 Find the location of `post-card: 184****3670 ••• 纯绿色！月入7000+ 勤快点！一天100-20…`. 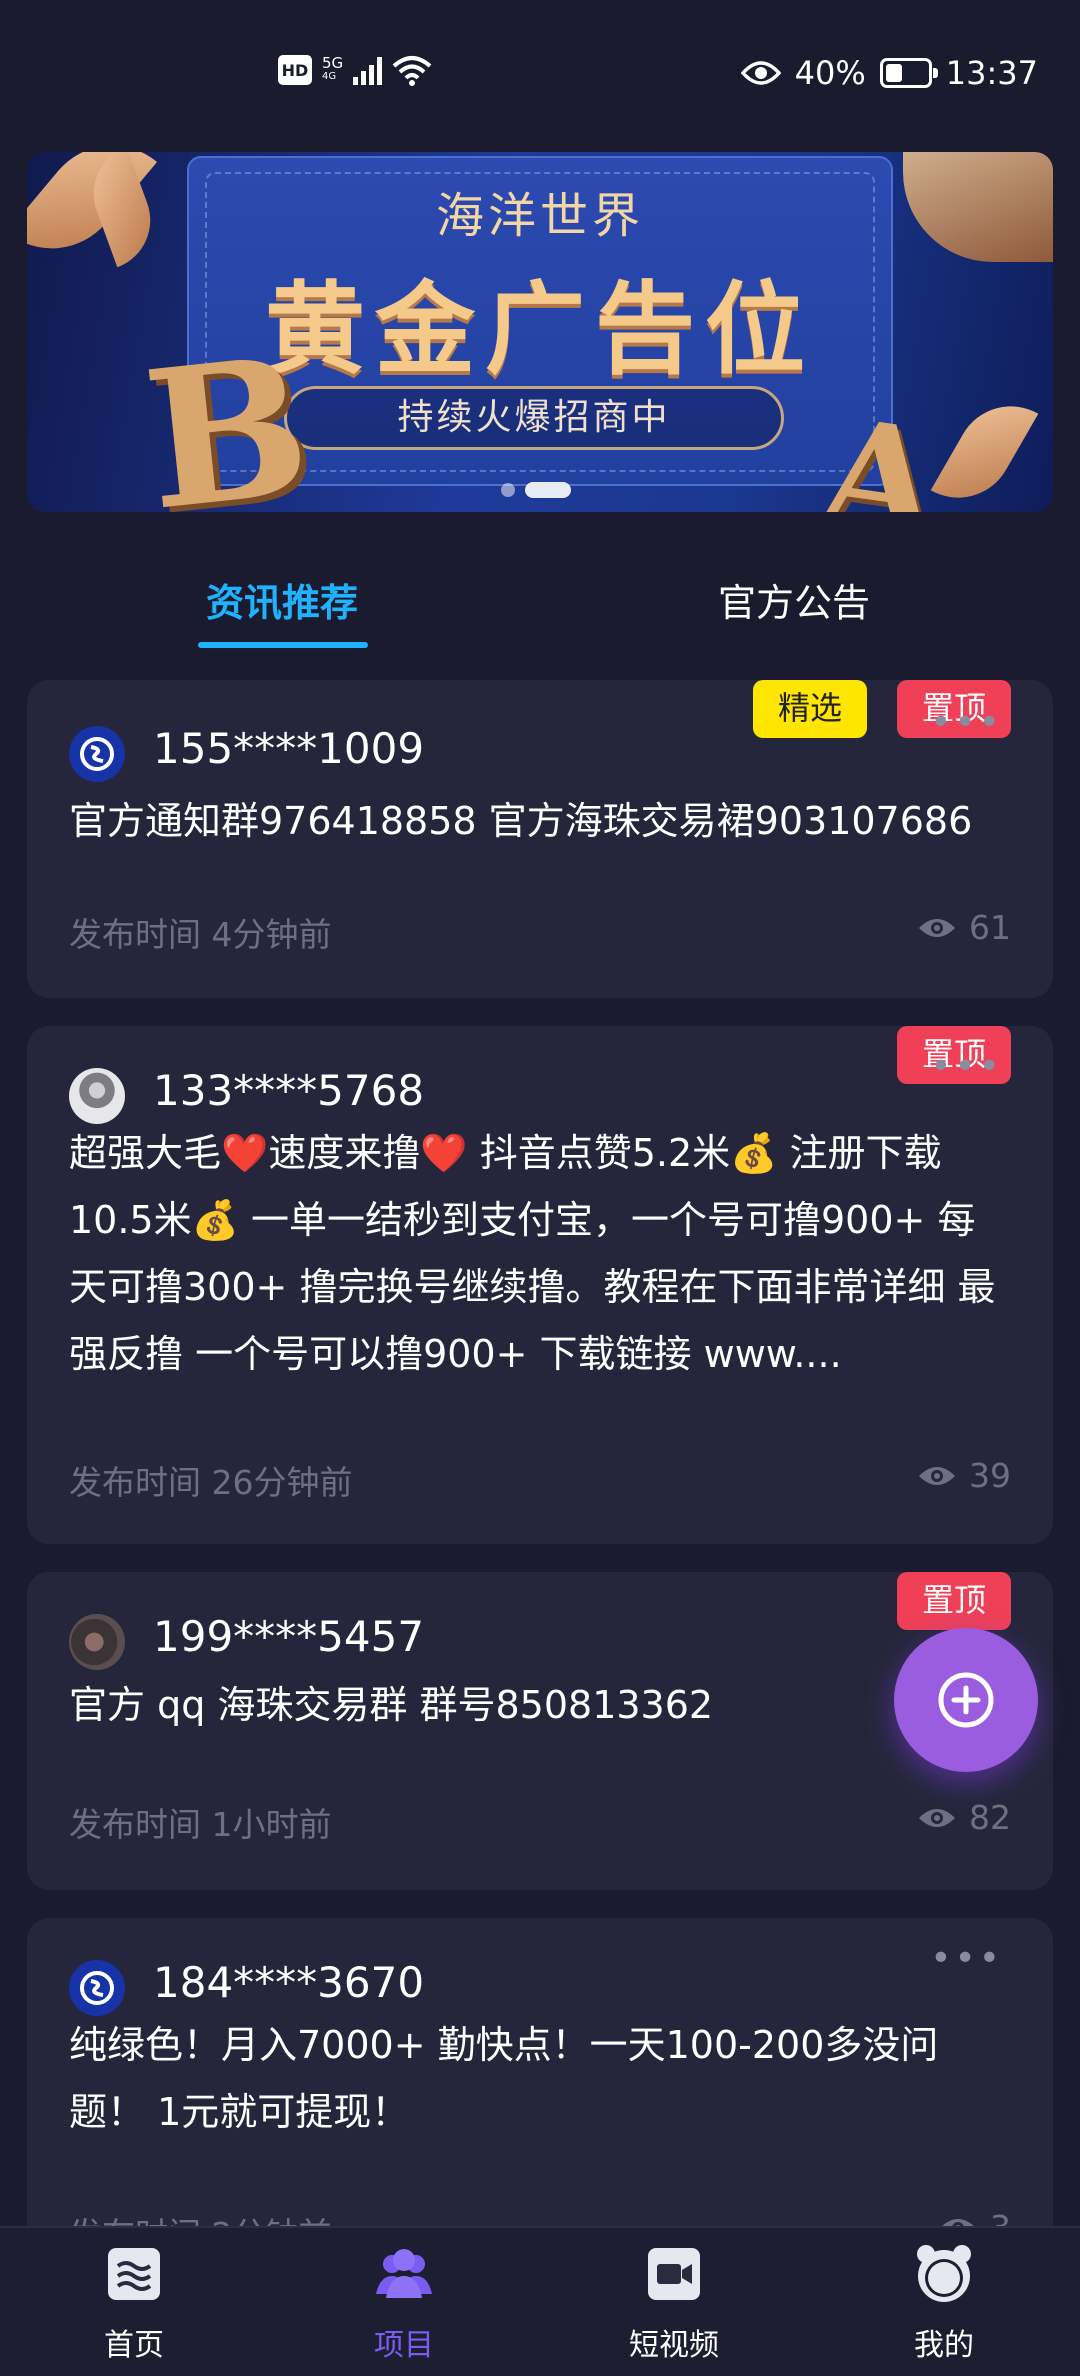

post-card: 184****3670 ••• 纯绿色！月入7000+ 勤快点！一天100-20… is located at coordinates (540, 2088).